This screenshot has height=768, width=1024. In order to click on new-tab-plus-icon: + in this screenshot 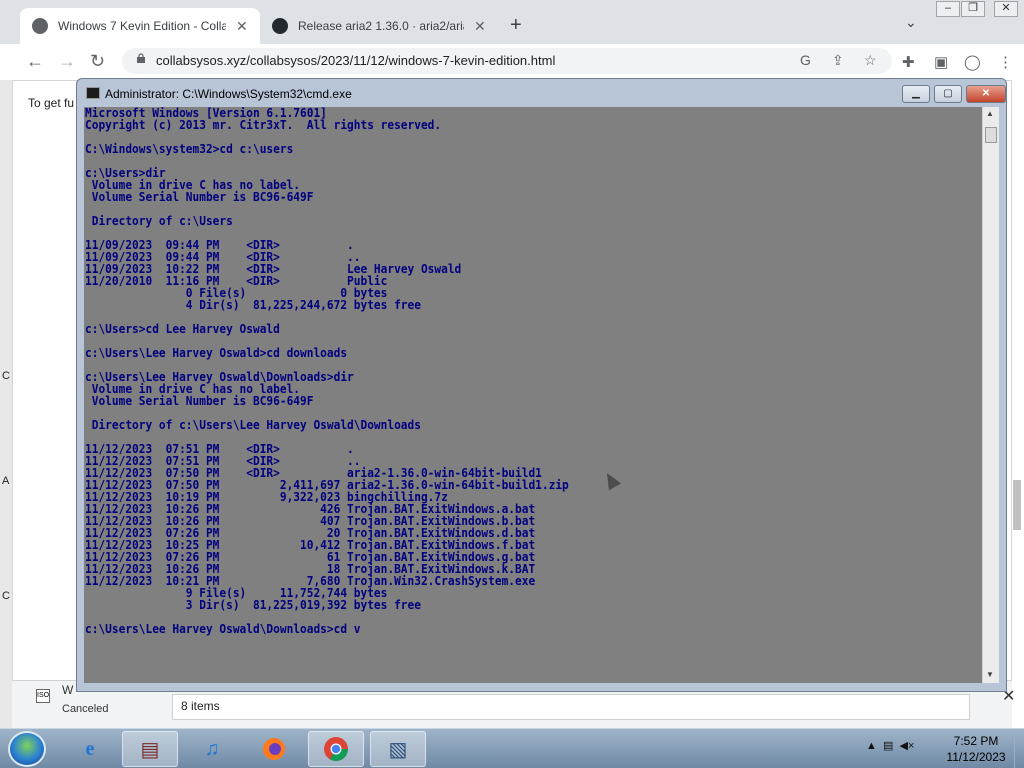, I will do `click(516, 25)`.